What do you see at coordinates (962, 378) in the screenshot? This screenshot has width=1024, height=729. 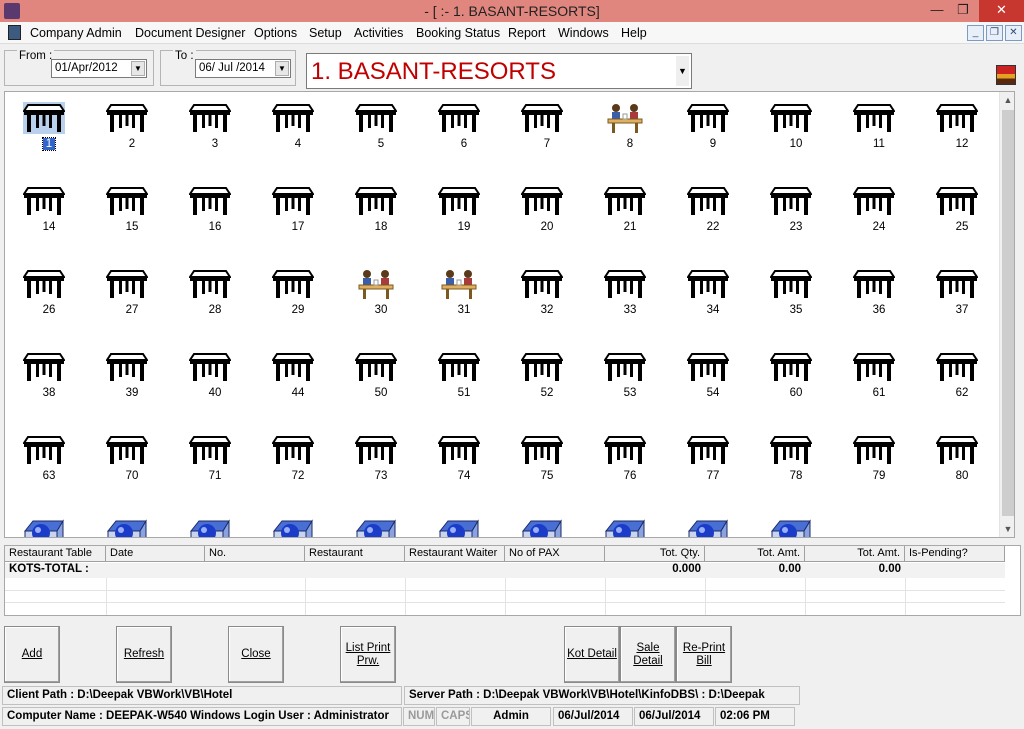 I see `table-tile: 62` at bounding box center [962, 378].